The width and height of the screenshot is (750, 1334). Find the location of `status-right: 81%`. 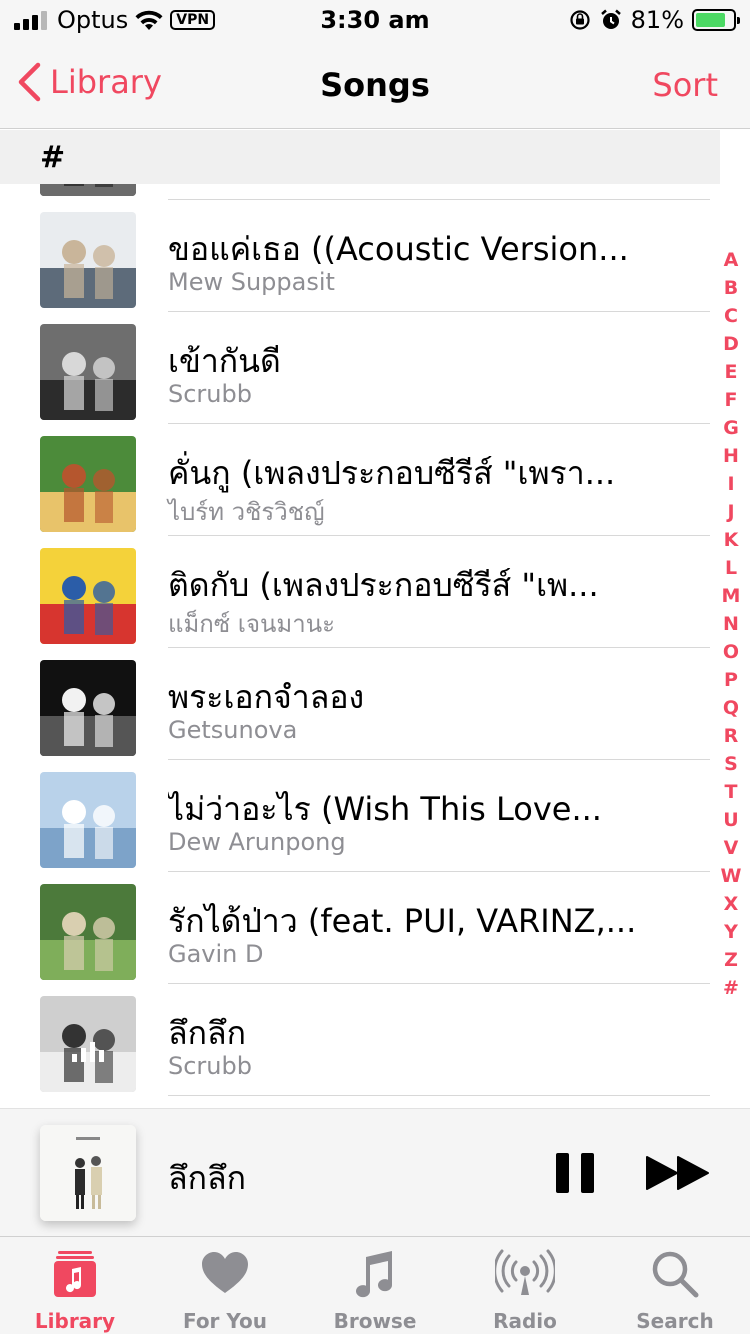

status-right: 81% is located at coordinates (654, 20).